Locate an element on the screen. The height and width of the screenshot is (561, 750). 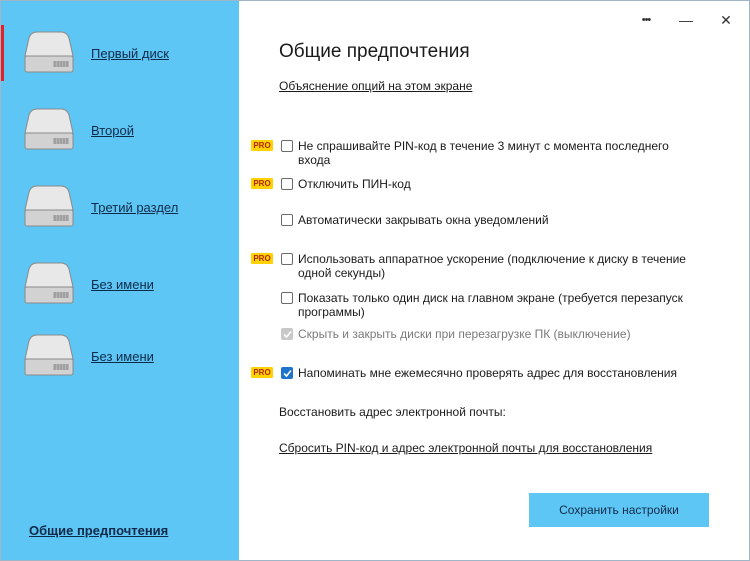
help-link: Объяснение опций на этом экране is located at coordinates (375, 86).